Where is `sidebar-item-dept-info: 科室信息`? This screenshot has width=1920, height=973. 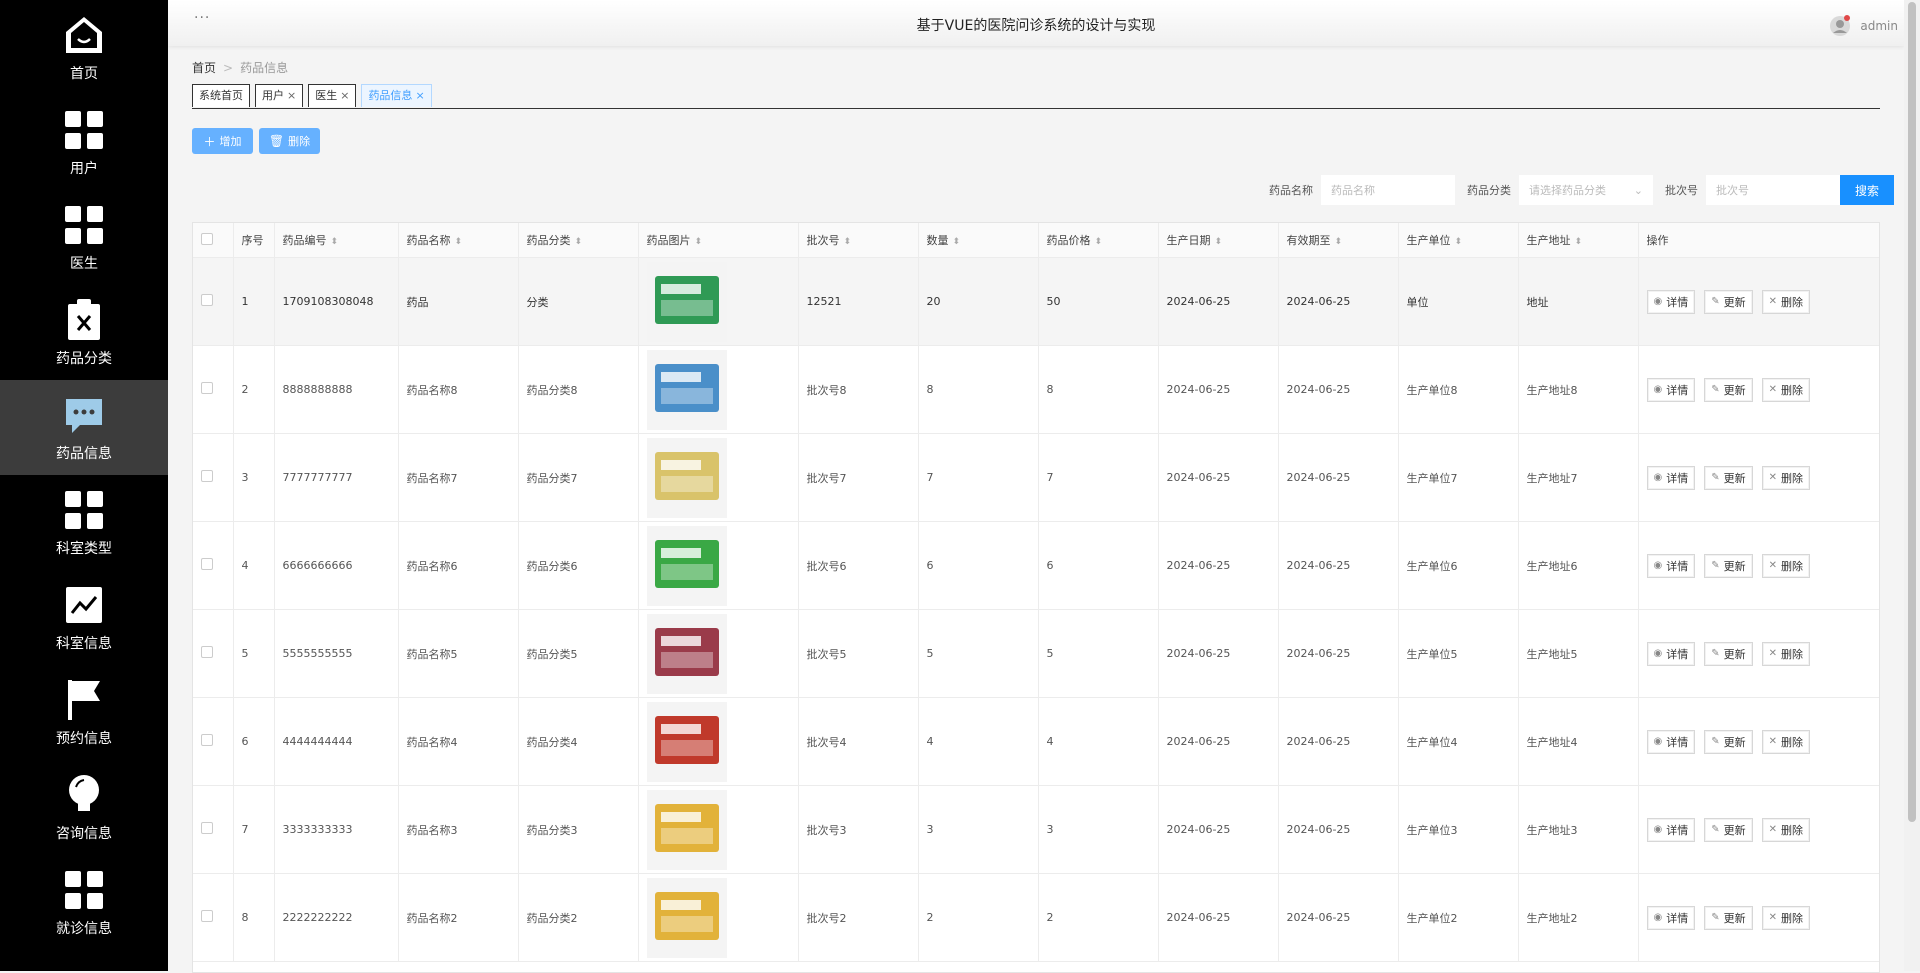 sidebar-item-dept-info: 科室信息 is located at coordinates (84, 617).